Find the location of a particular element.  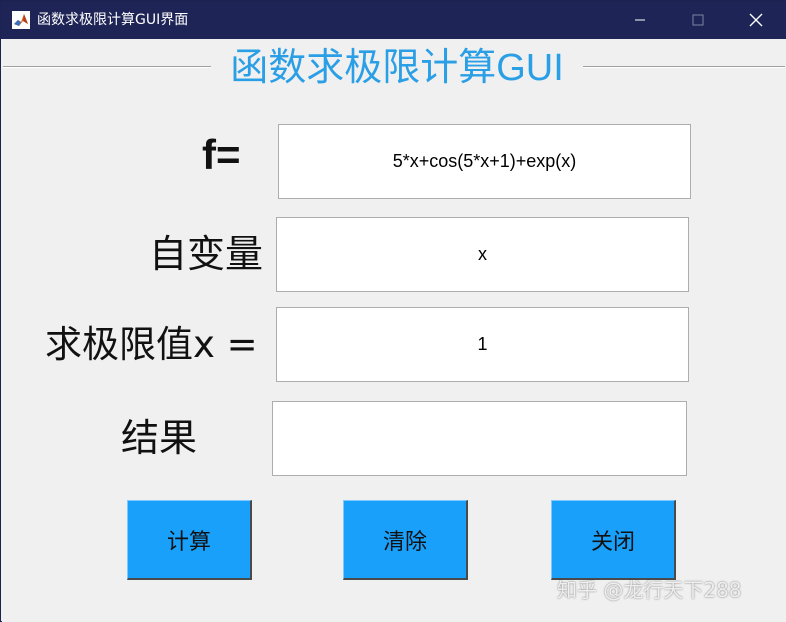

result-output is located at coordinates (479, 438).